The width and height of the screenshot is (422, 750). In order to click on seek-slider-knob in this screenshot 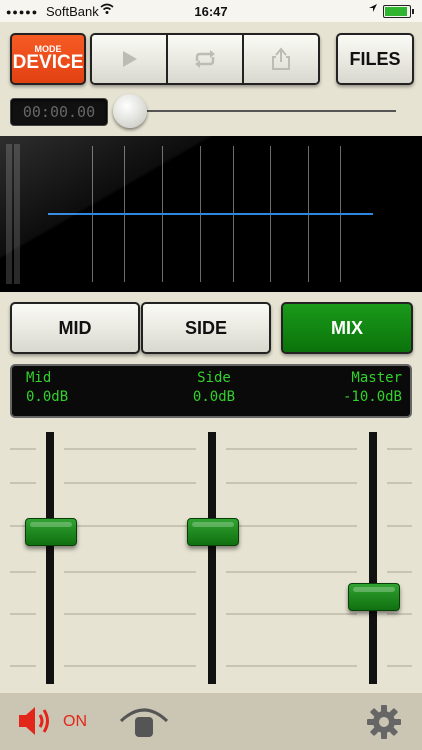, I will do `click(130, 111)`.